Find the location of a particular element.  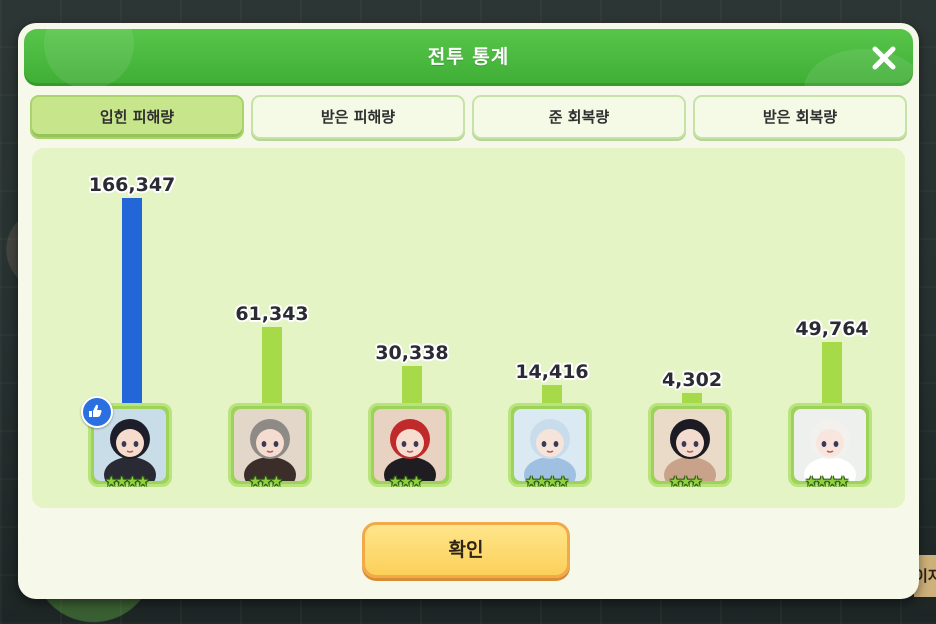

close-icon is located at coordinates (884, 58).